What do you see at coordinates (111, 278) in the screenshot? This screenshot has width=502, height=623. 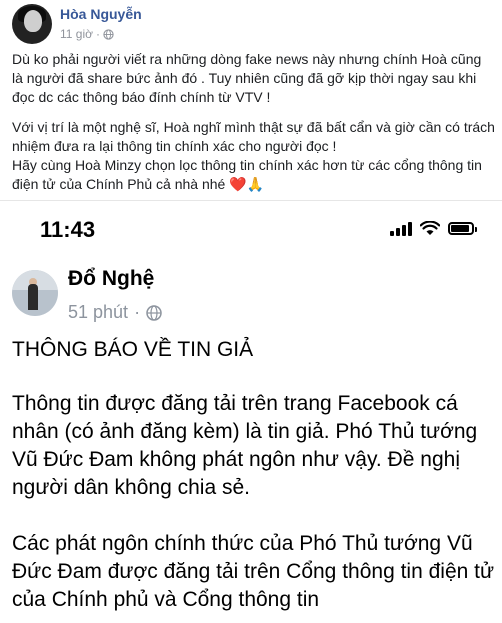 I see `author-name: Đổ Nghệ` at bounding box center [111, 278].